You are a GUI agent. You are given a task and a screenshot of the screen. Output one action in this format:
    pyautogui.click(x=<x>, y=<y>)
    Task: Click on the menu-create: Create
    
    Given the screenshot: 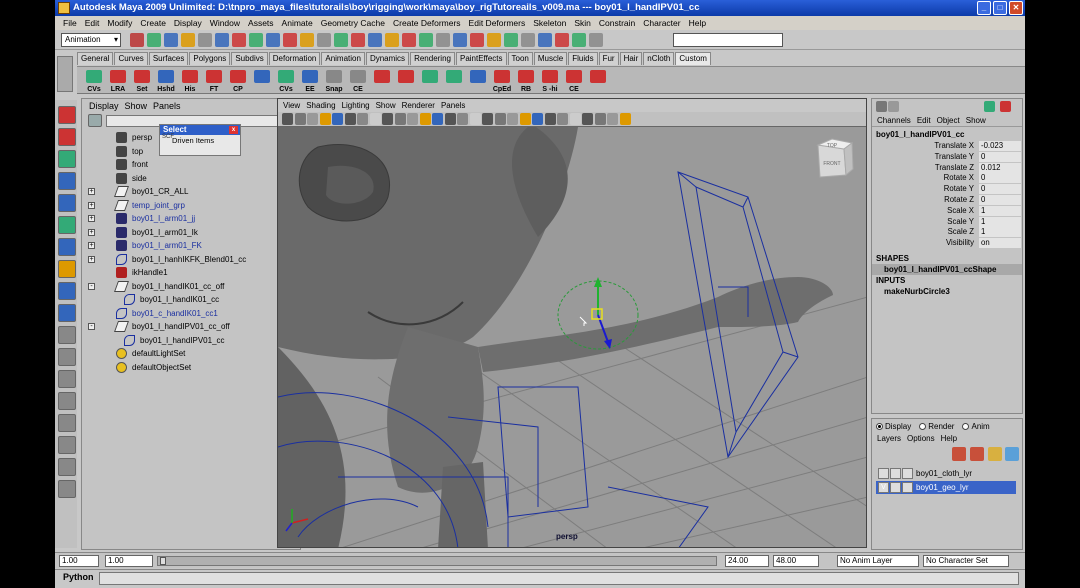 What is the action you would take?
    pyautogui.click(x=153, y=23)
    